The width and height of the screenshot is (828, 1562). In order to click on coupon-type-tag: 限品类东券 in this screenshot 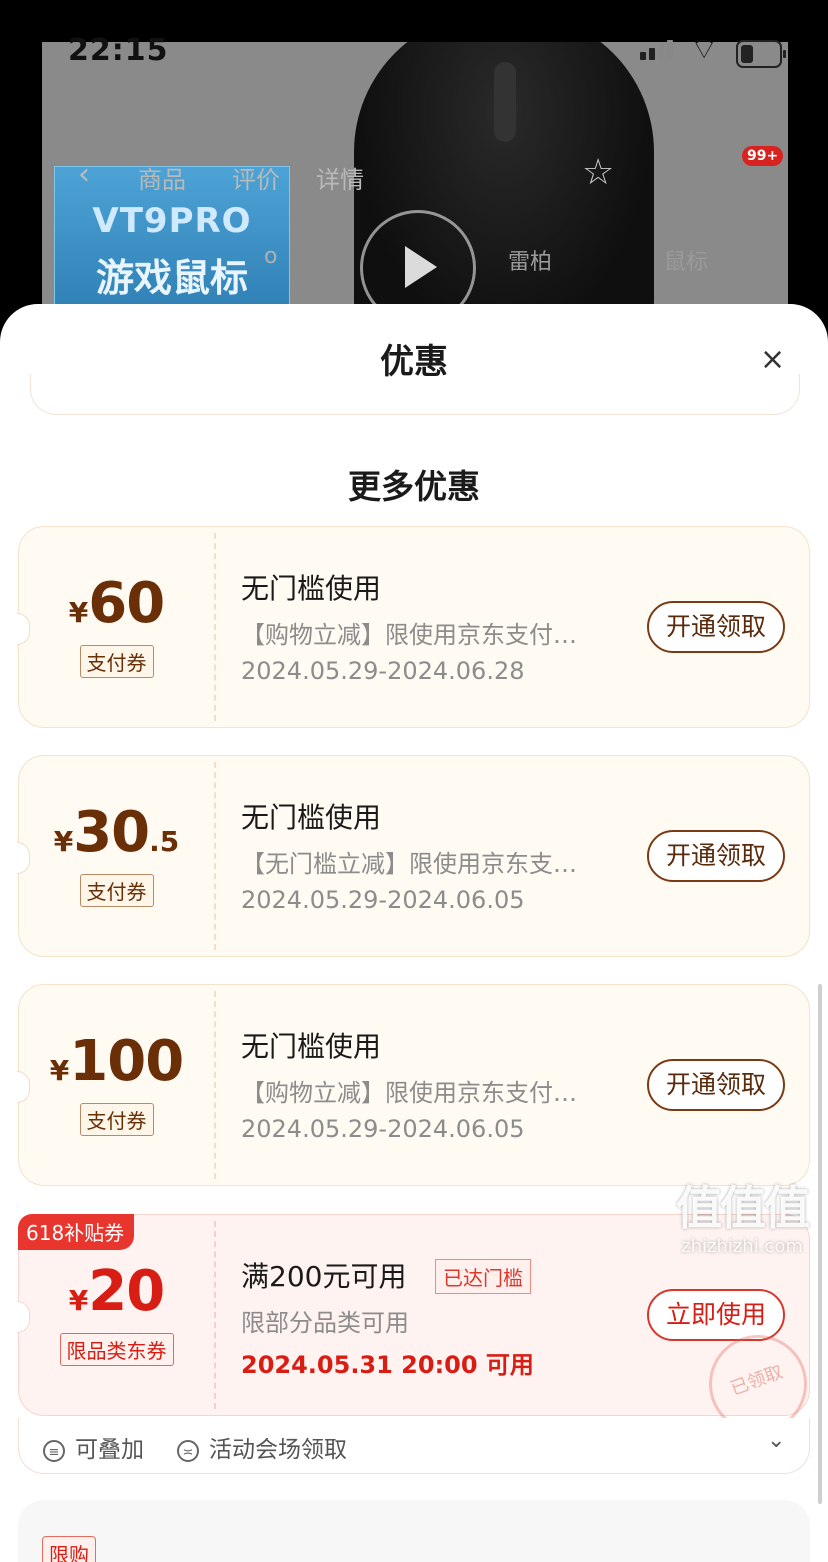, I will do `click(116, 1349)`.